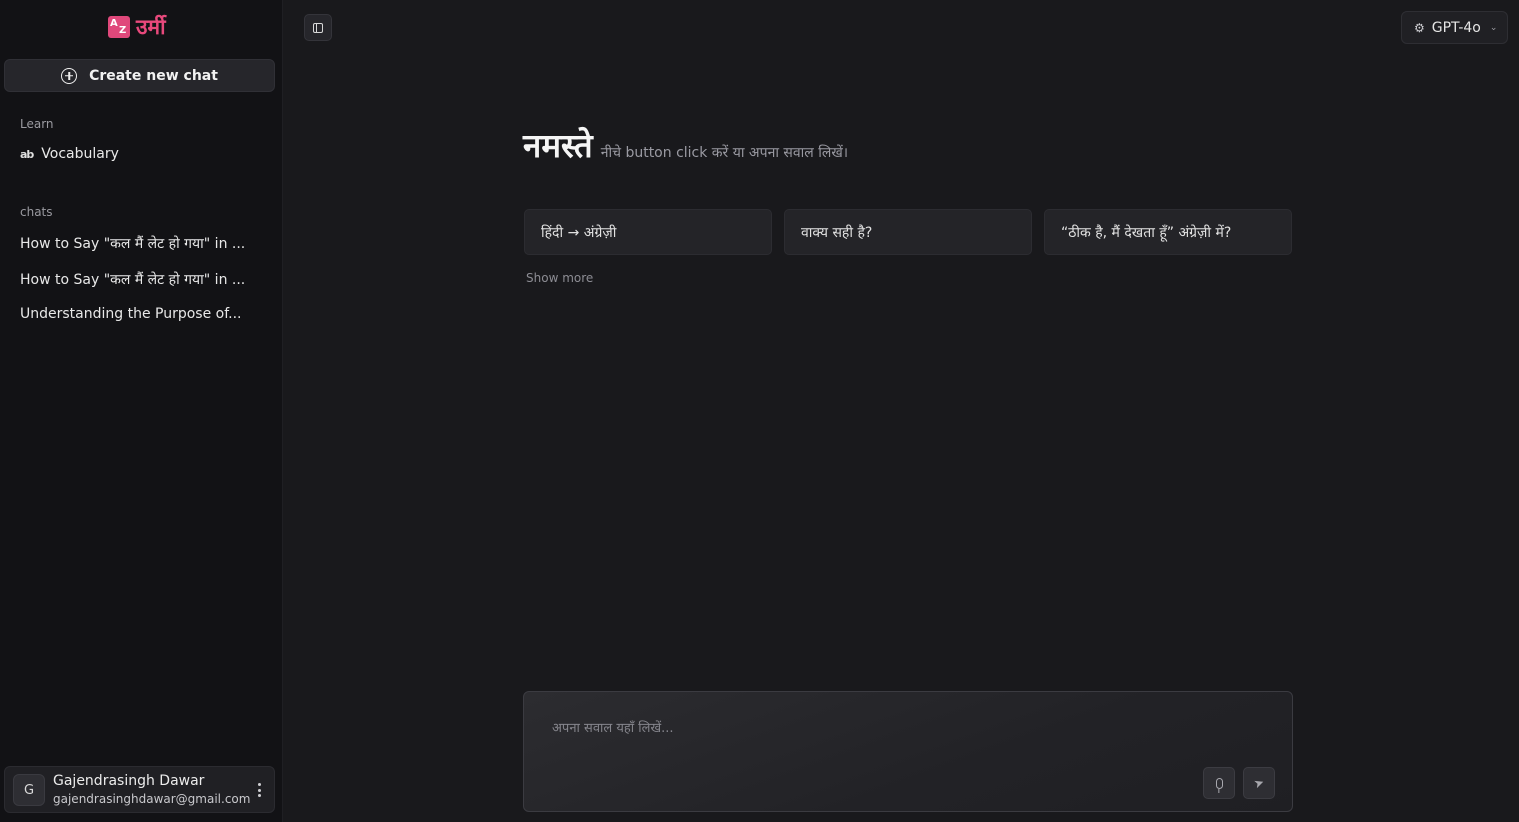 This screenshot has width=1519, height=822. I want to click on logo-mark-letter-a: A, so click(114, 23).